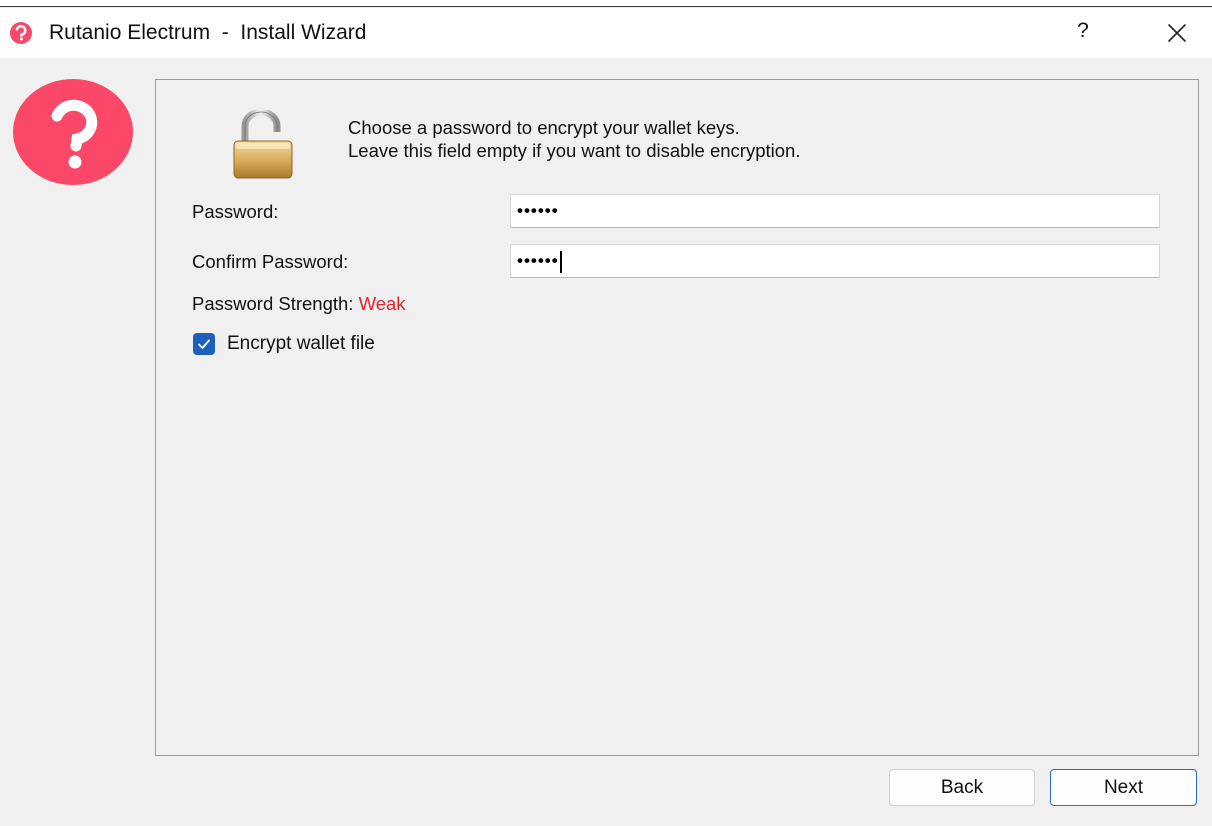 This screenshot has width=1212, height=826. I want to click on password-label: Password:, so click(235, 211).